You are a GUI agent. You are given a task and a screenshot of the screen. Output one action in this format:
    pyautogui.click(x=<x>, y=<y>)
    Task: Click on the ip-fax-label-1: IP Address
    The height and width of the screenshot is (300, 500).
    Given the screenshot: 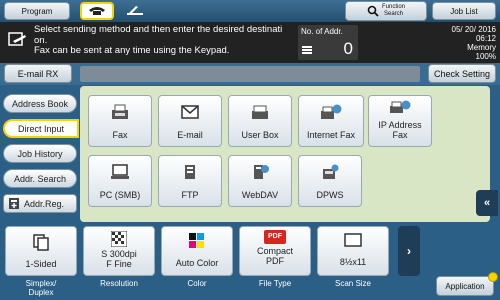 What is the action you would take?
    pyautogui.click(x=400, y=125)
    